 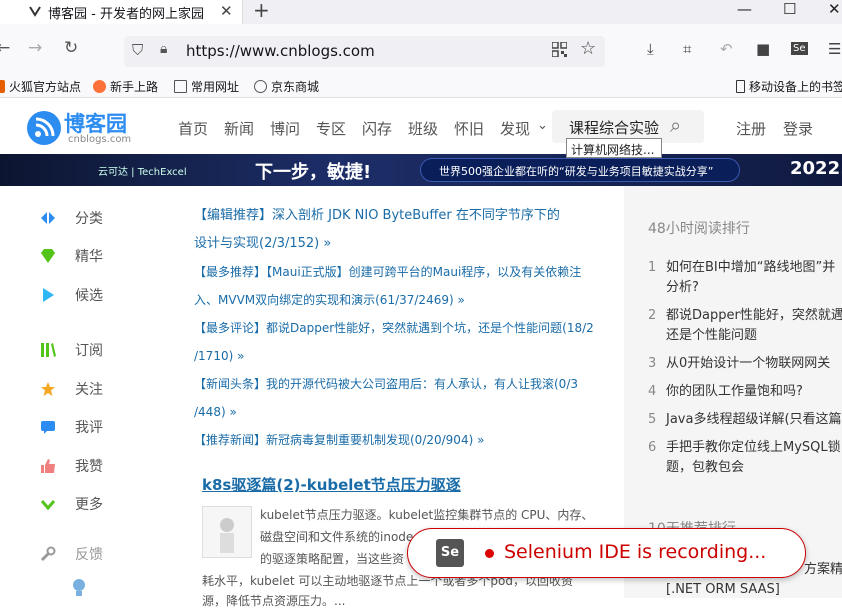 I want to click on nav-class: 班级, so click(x=423, y=128).